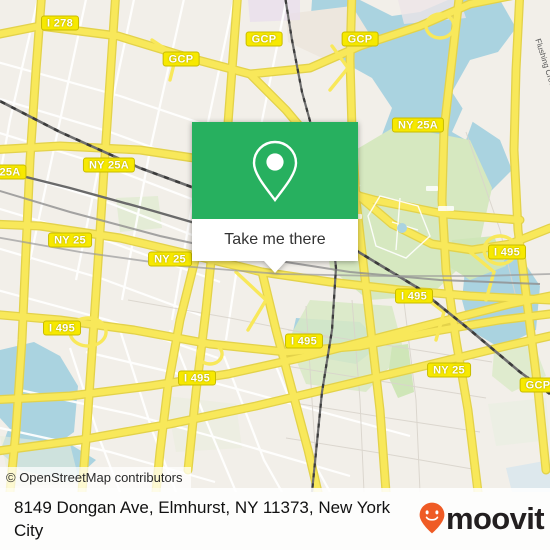 The height and width of the screenshot is (550, 550). What do you see at coordinates (60, 23) in the screenshot?
I see `road-shield: I 278` at bounding box center [60, 23].